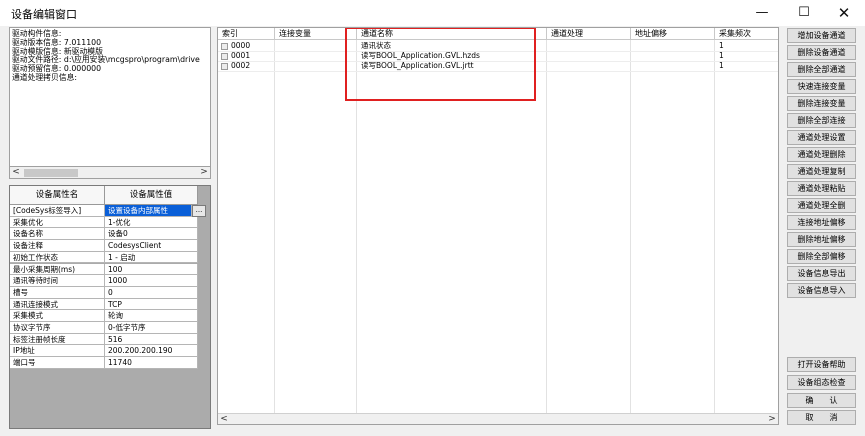 This screenshot has height=436, width=865. What do you see at coordinates (762, 13) in the screenshot?
I see `minimize-icon: —` at bounding box center [762, 13].